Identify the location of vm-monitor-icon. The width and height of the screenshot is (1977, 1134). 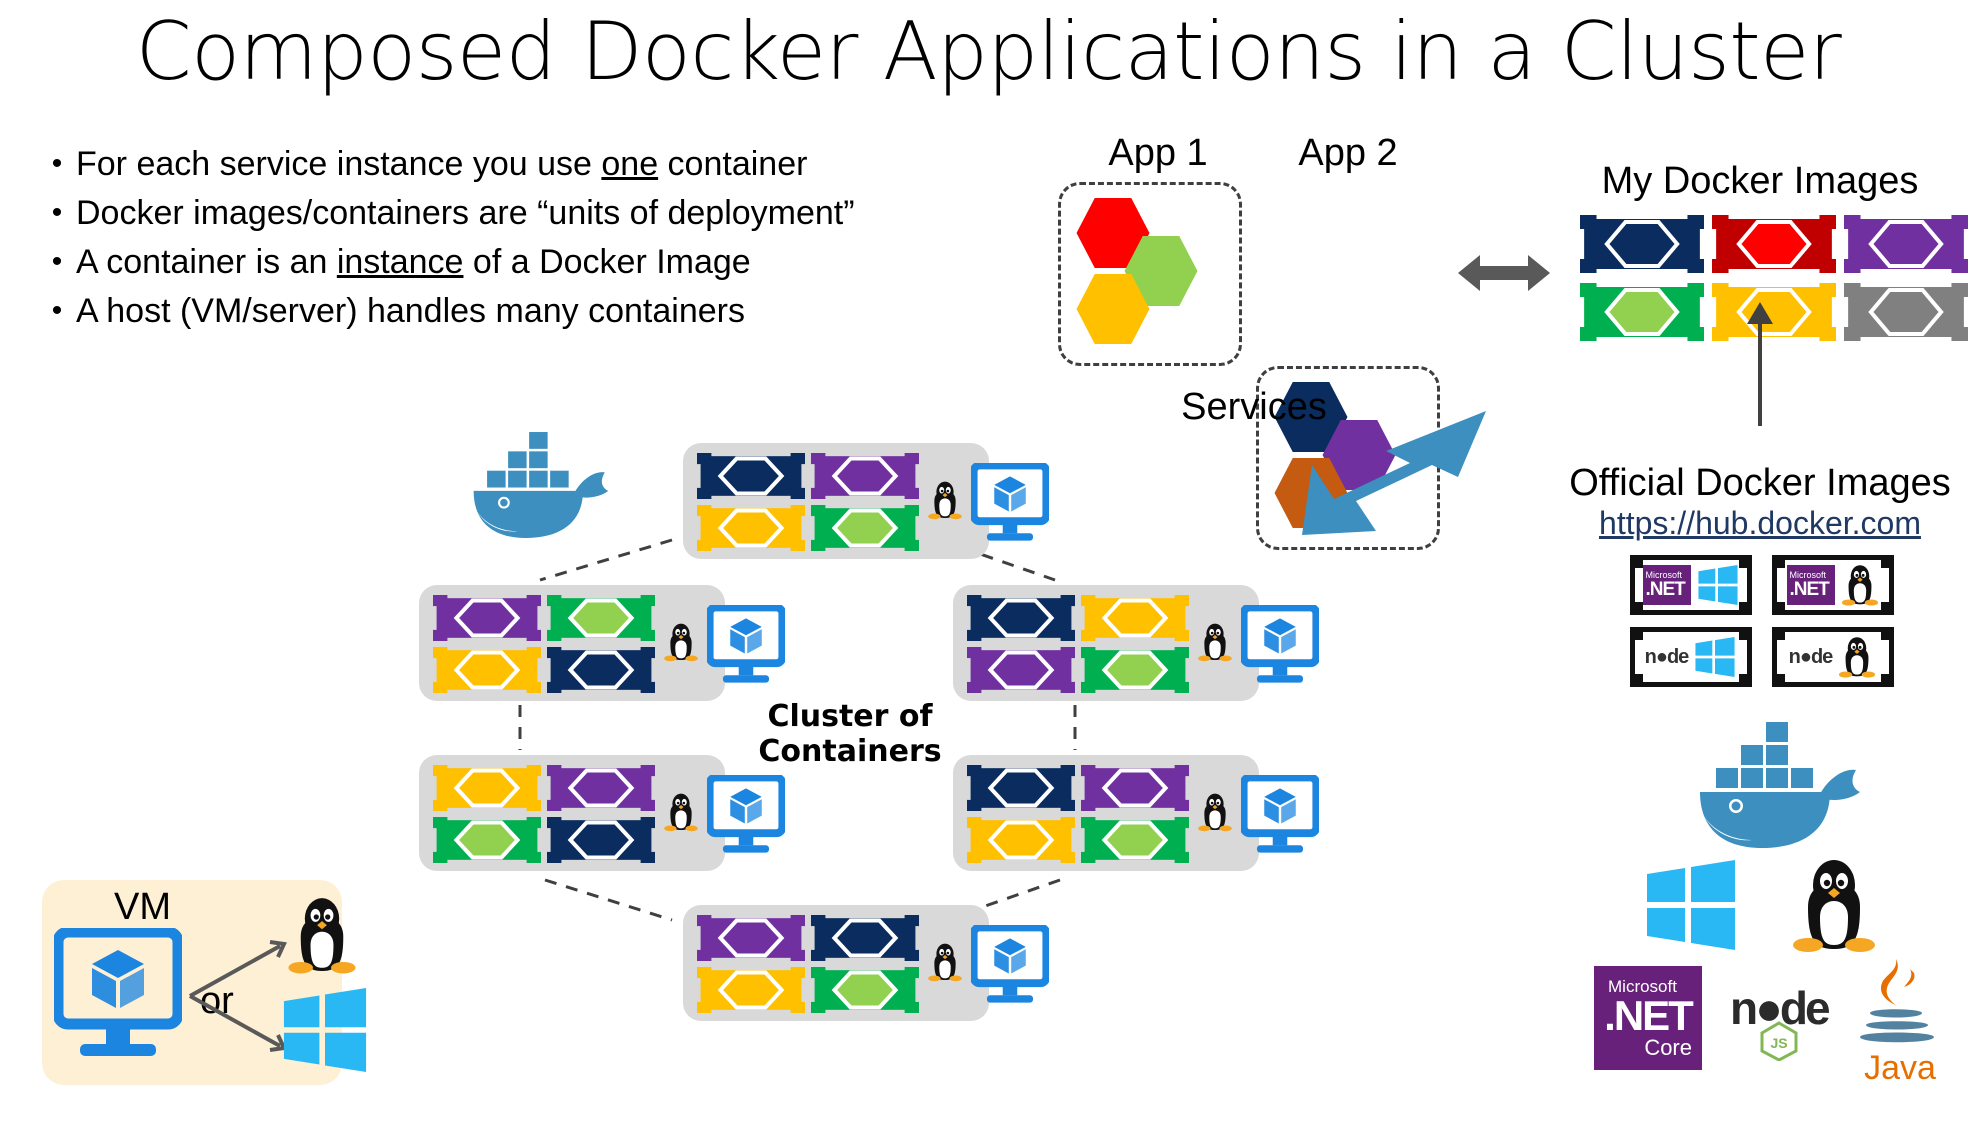
(118, 992).